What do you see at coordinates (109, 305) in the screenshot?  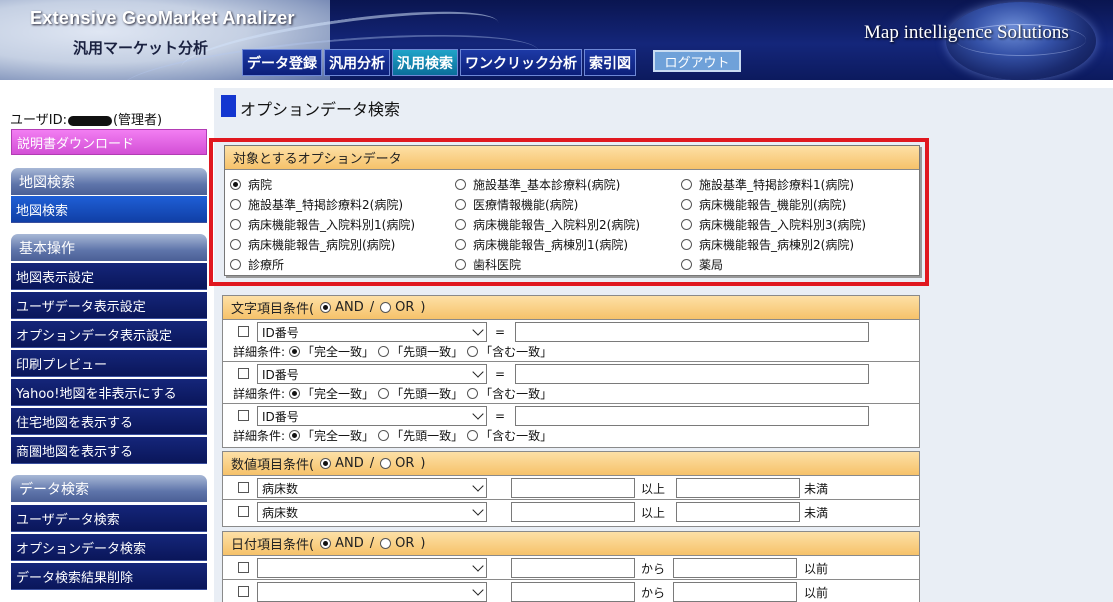 I see `sidebar-item-user-data-display-settings: ユーザデータ表示設定` at bounding box center [109, 305].